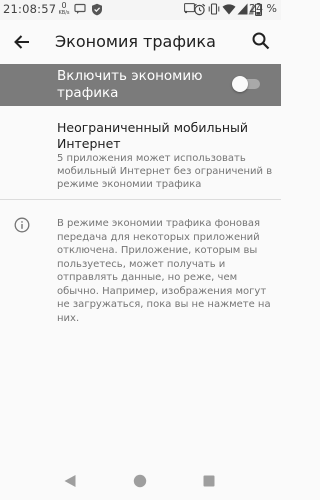 The width and height of the screenshot is (320, 500). Describe the element at coordinates (22, 42) in the screenshot. I see `arrow-back-icon` at that location.